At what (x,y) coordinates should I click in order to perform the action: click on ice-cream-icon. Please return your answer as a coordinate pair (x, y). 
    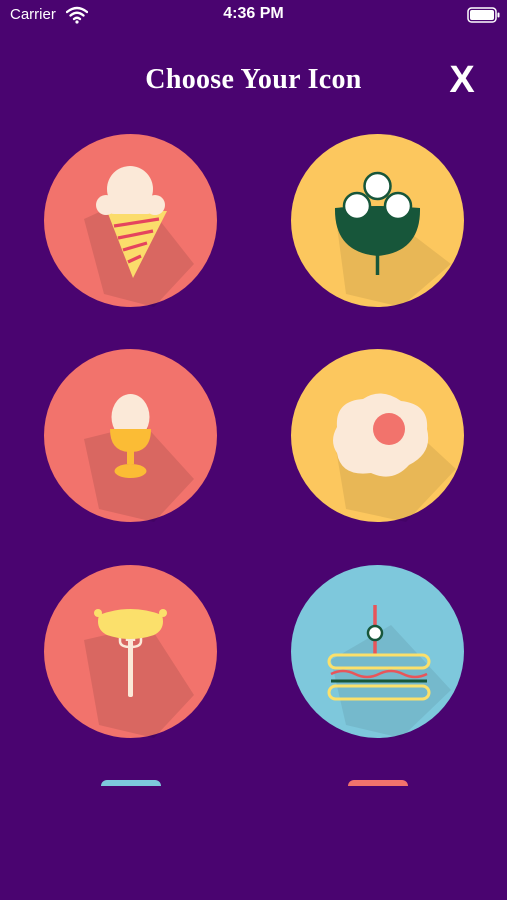
    Looking at the image, I should click on (130, 220).